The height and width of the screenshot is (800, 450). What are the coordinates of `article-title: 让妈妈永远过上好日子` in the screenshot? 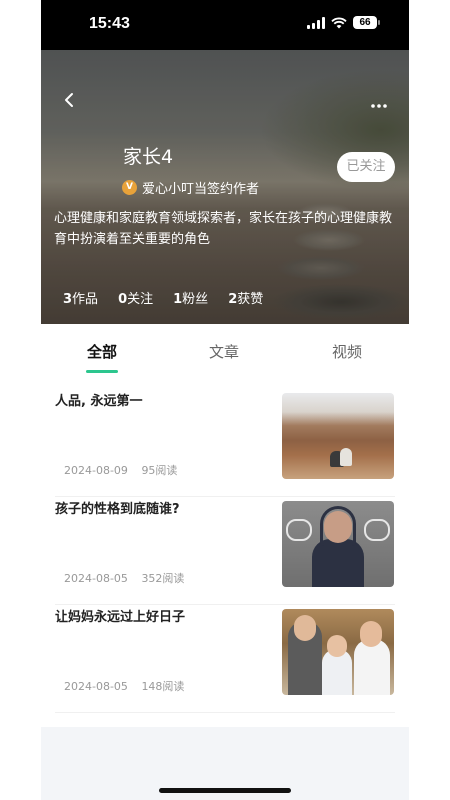 It's located at (120, 617).